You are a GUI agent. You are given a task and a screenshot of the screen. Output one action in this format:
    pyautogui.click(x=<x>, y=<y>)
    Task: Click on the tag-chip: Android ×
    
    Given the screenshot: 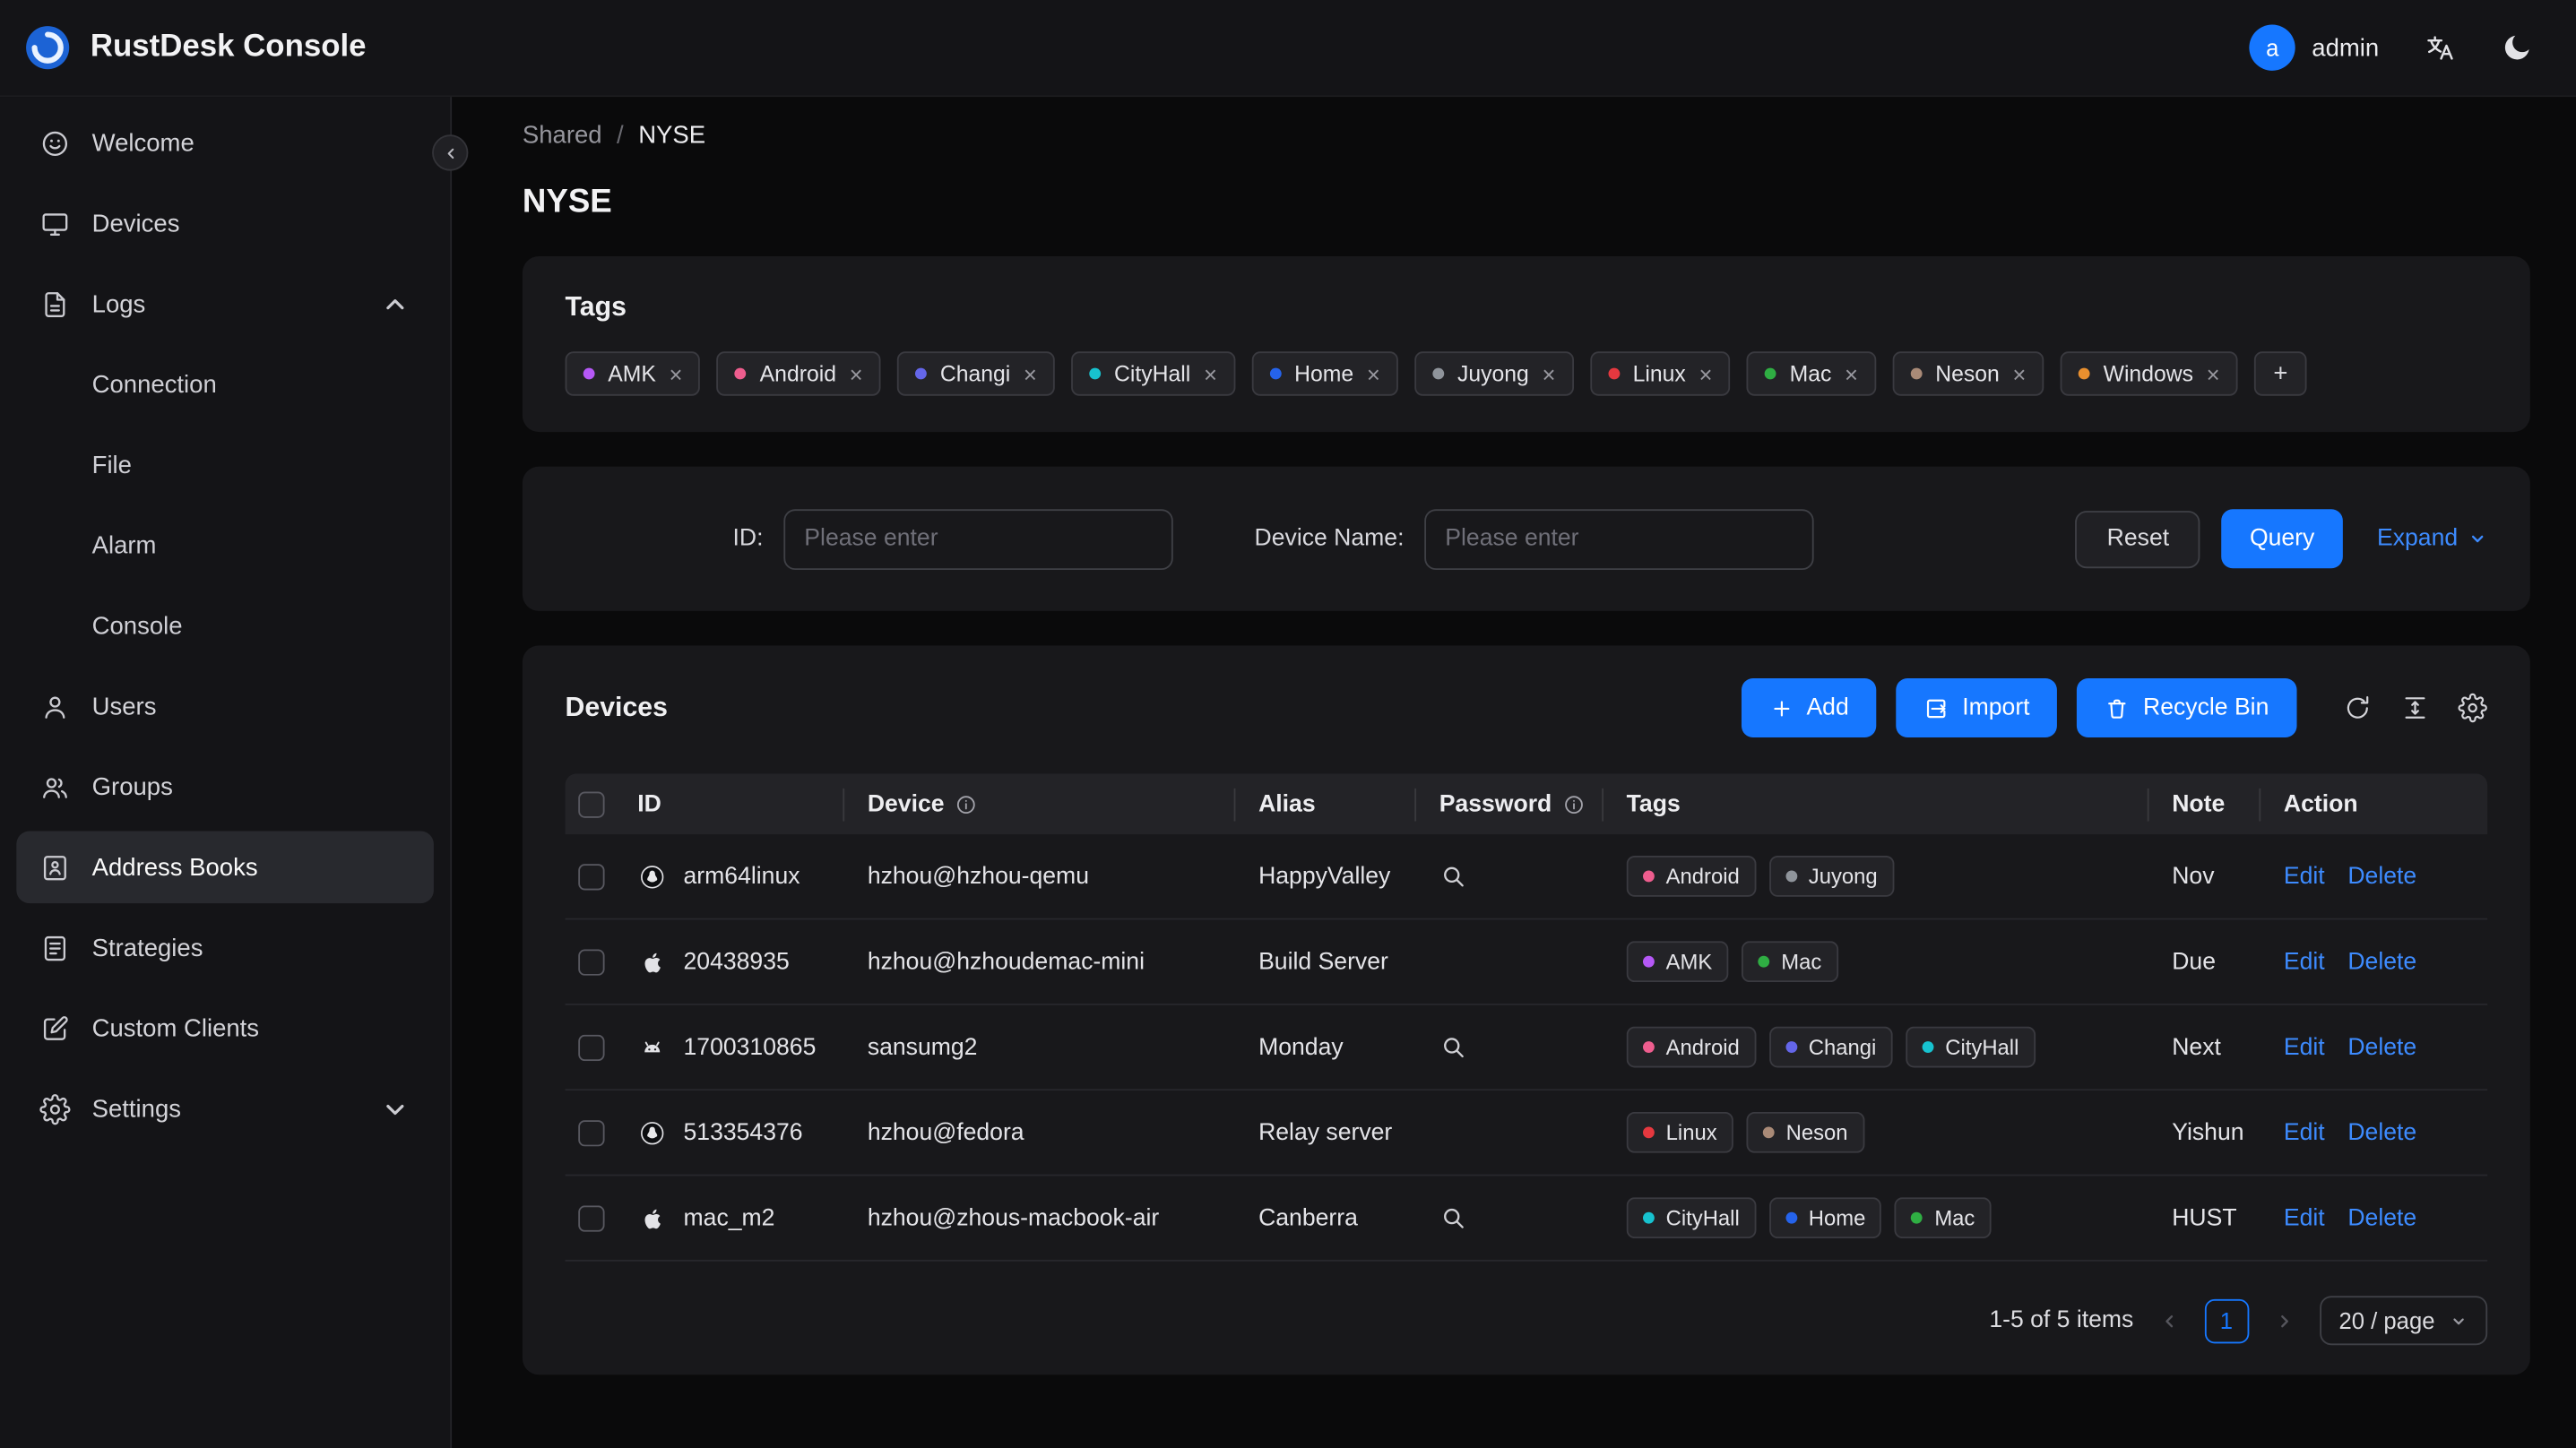 What is the action you would take?
    pyautogui.click(x=799, y=374)
    